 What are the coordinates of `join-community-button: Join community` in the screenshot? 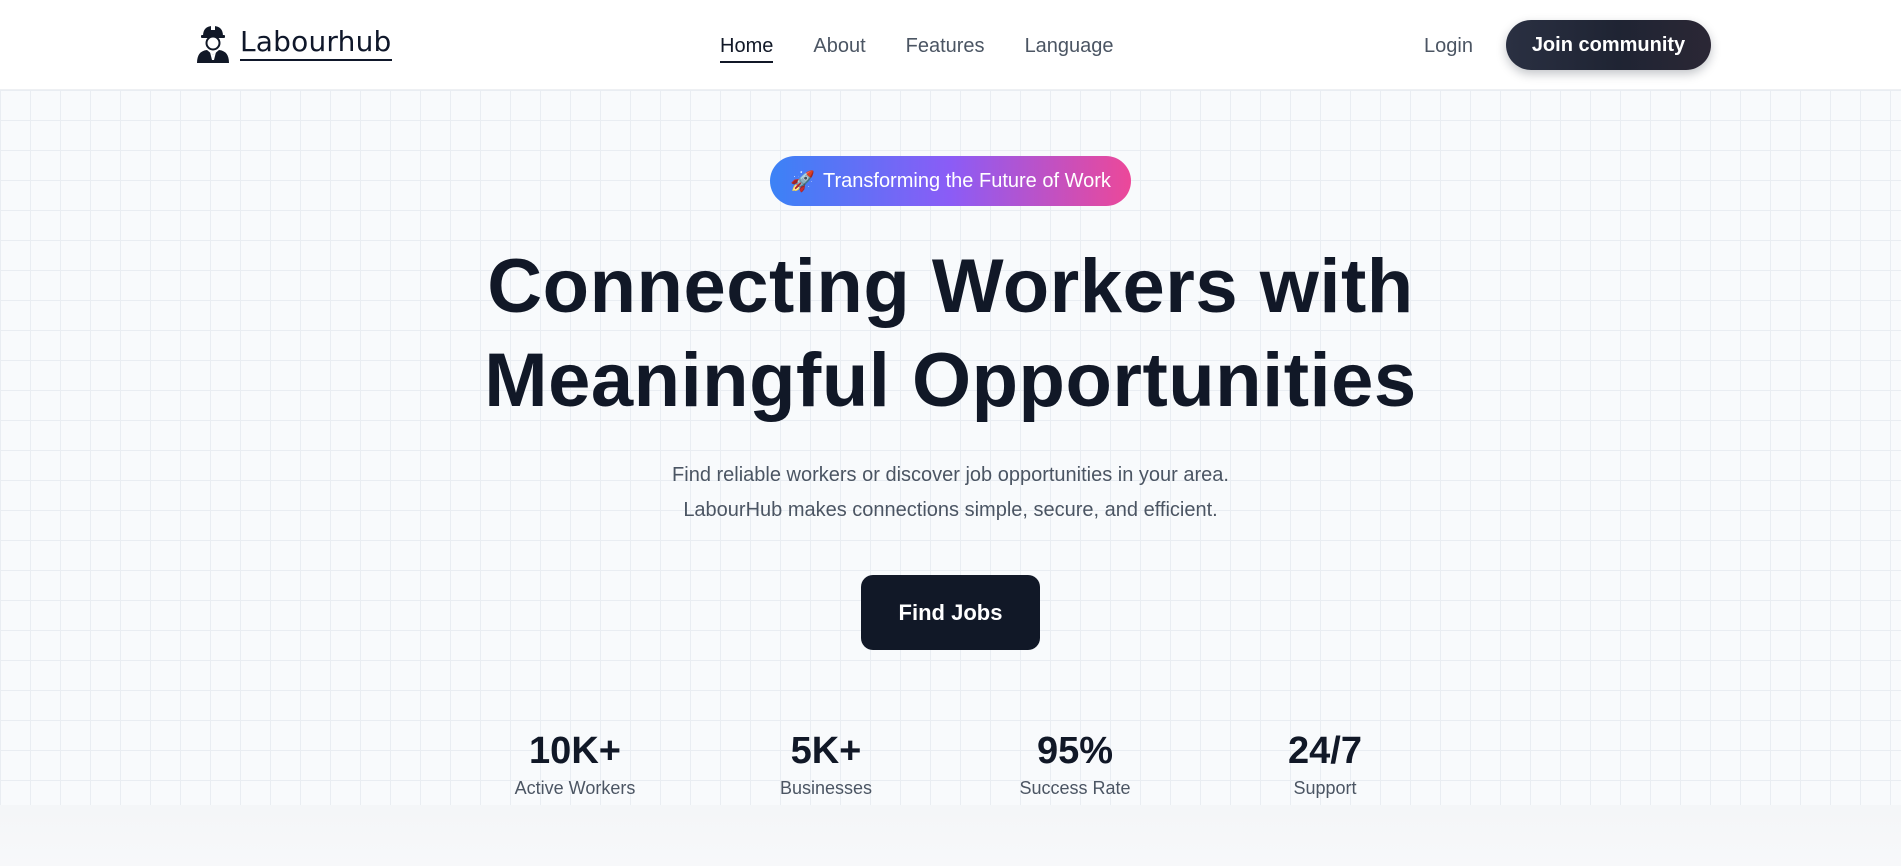 It's located at (1608, 45).